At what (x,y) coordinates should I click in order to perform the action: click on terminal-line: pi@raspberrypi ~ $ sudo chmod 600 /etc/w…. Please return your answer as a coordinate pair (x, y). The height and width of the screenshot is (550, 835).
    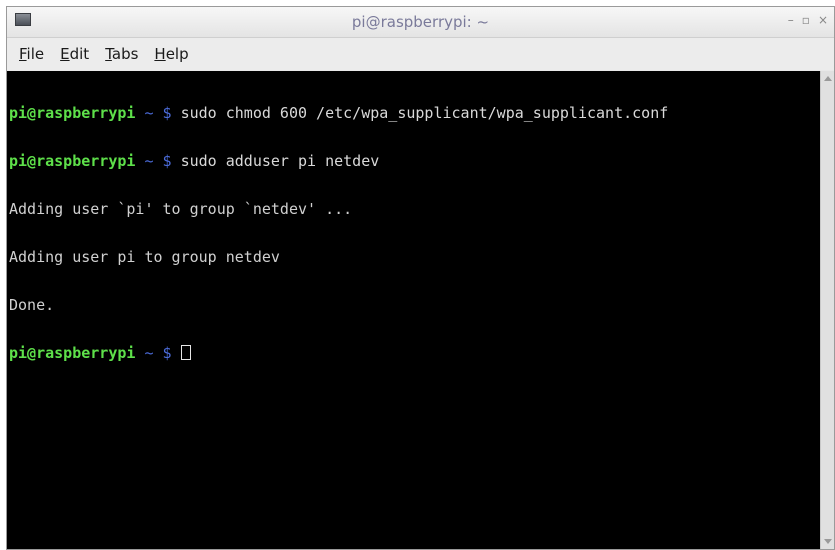
    Looking at the image, I should click on (339, 113).